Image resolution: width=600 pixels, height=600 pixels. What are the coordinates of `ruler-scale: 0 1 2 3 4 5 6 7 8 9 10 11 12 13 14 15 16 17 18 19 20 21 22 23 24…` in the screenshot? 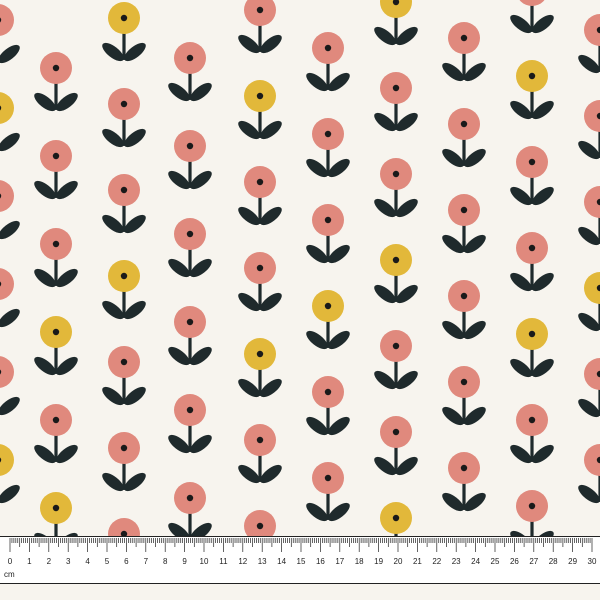 It's located at (302, 552).